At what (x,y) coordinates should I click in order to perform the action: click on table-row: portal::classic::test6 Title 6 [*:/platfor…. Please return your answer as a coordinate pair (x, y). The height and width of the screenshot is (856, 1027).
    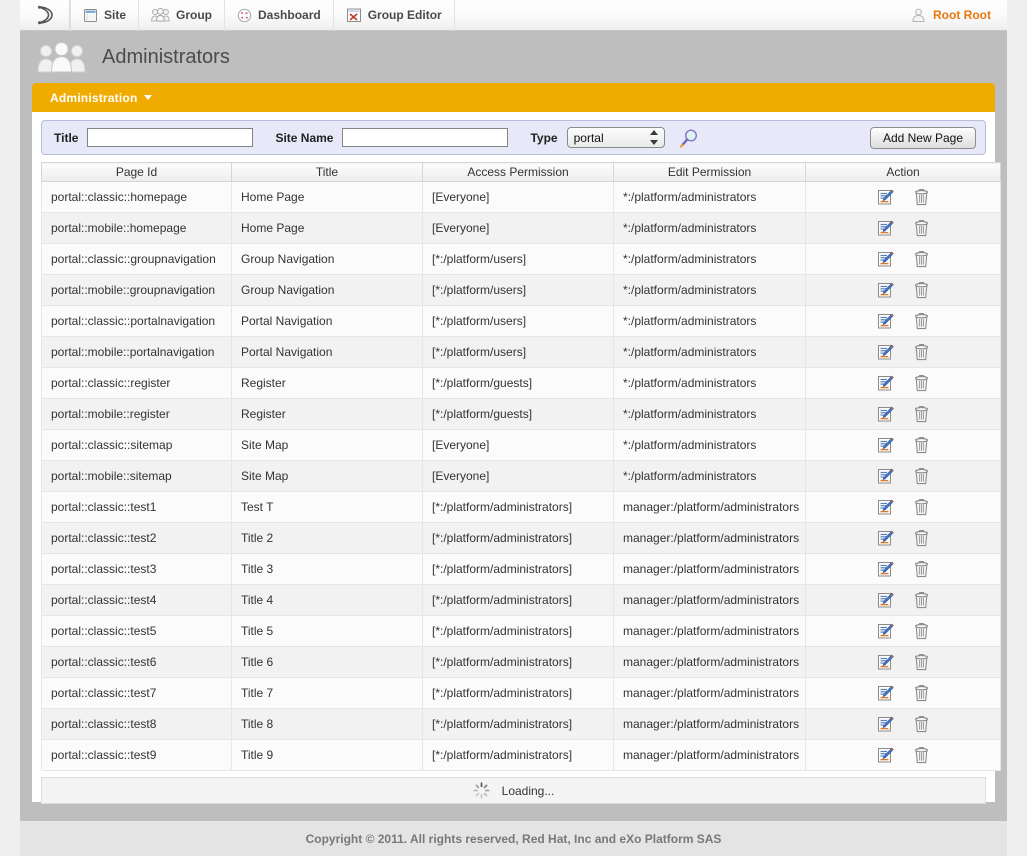
    Looking at the image, I should click on (521, 662).